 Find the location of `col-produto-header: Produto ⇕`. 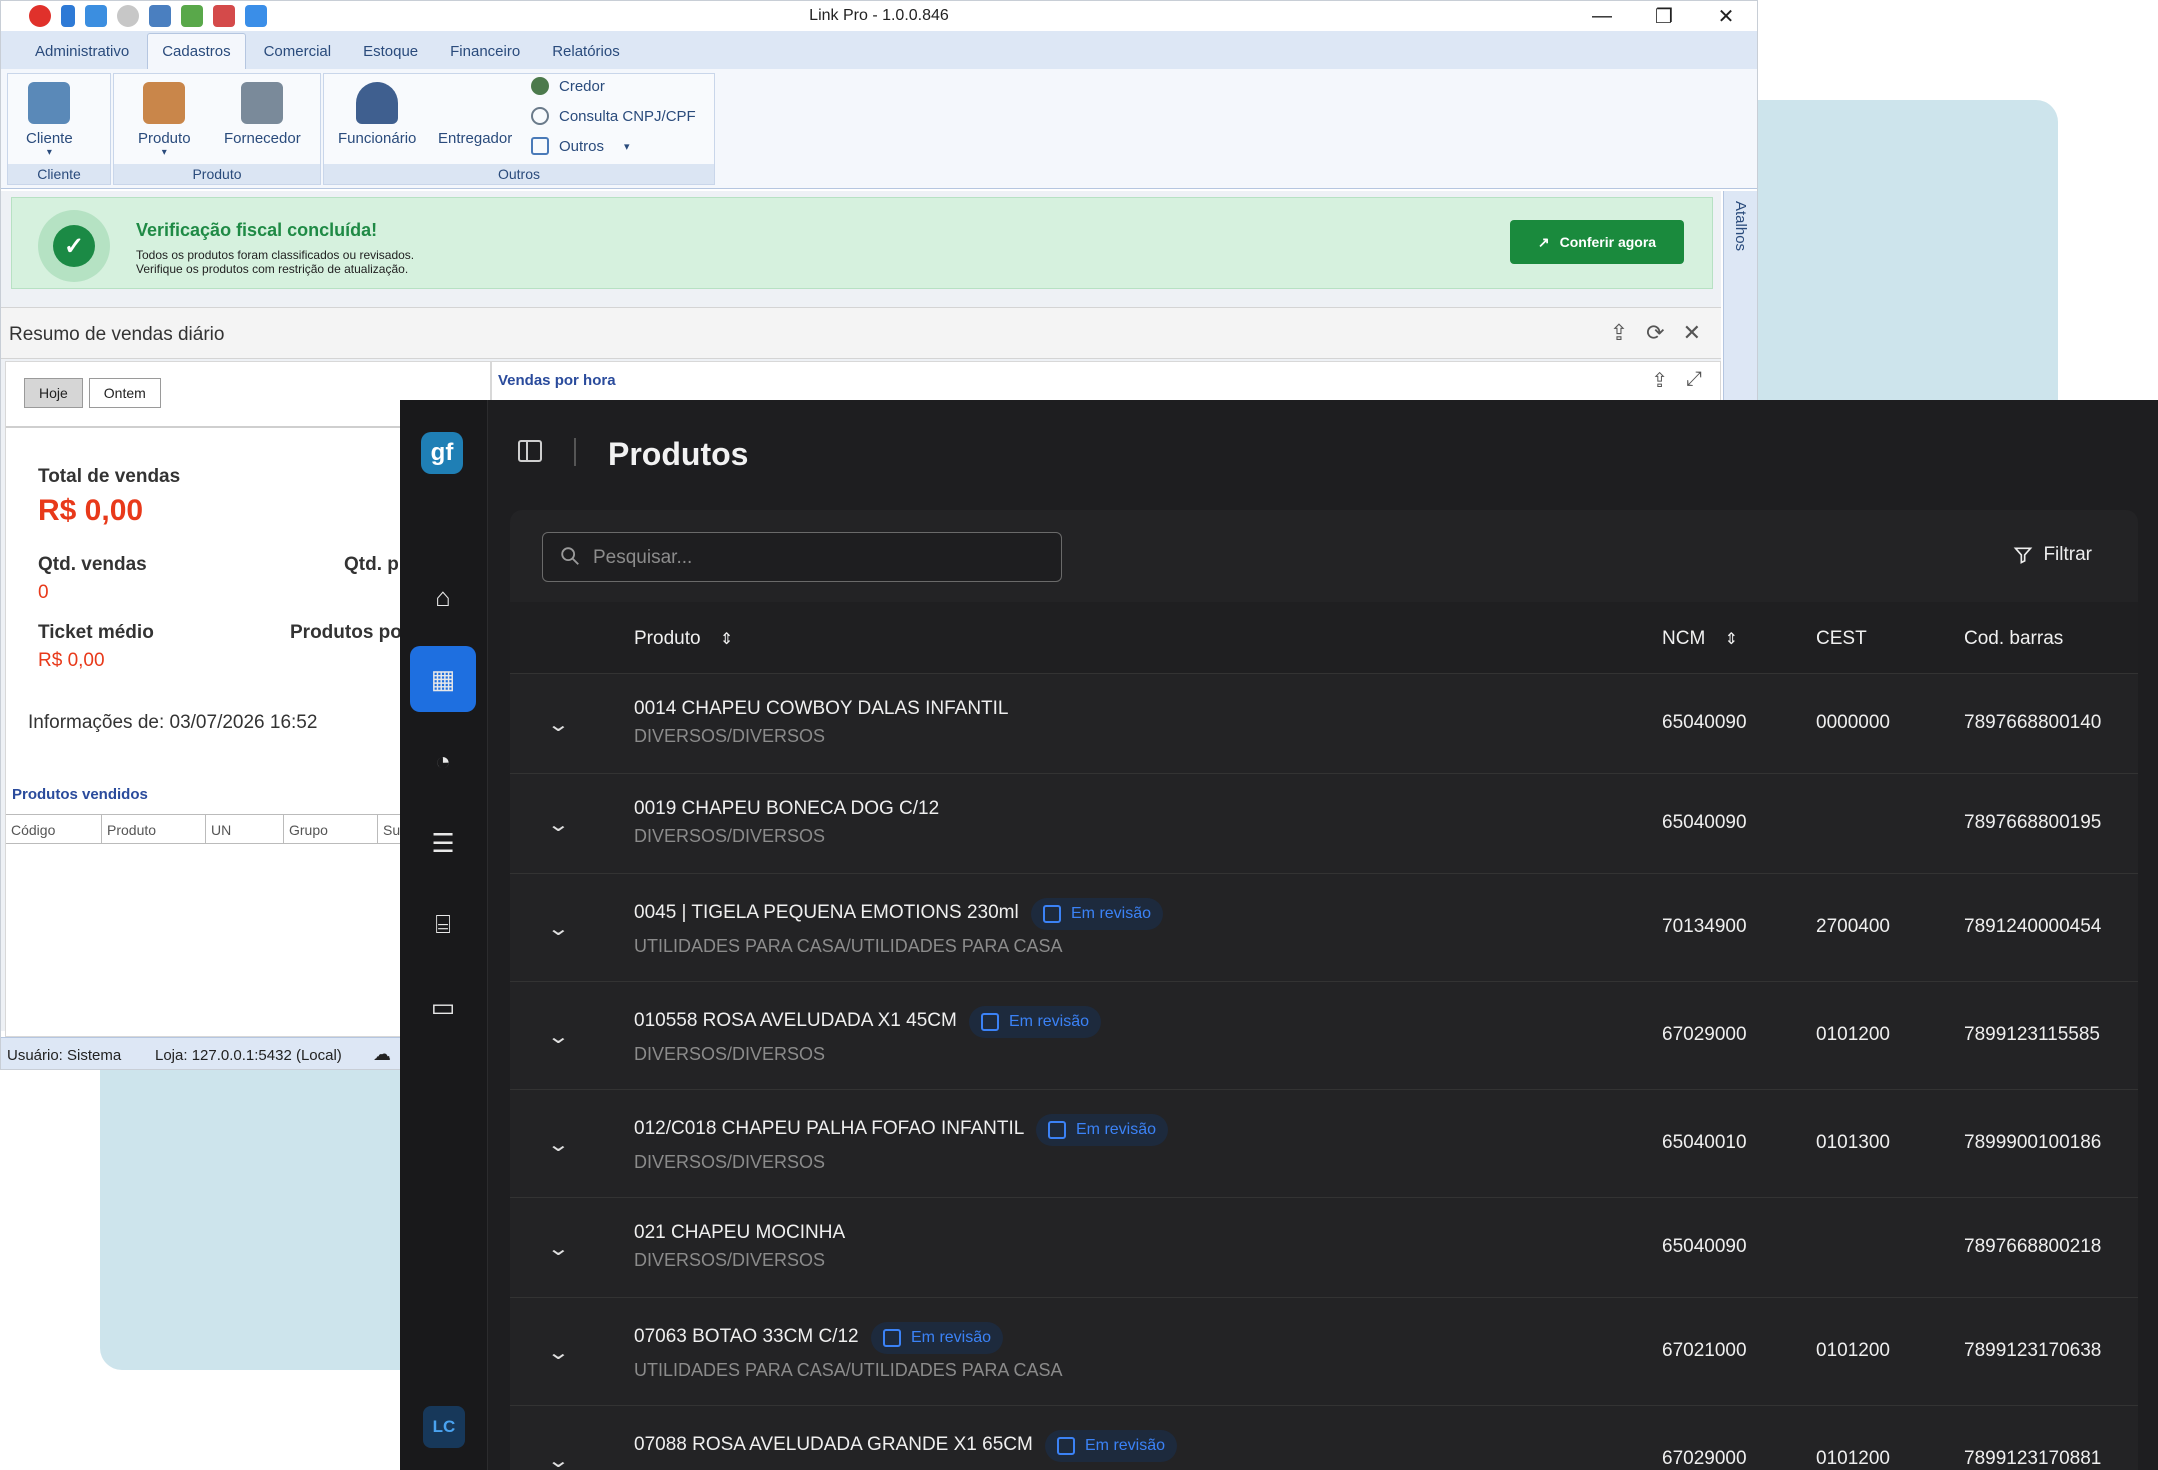

col-produto-header: Produto ⇕ is located at coordinates (683, 639).